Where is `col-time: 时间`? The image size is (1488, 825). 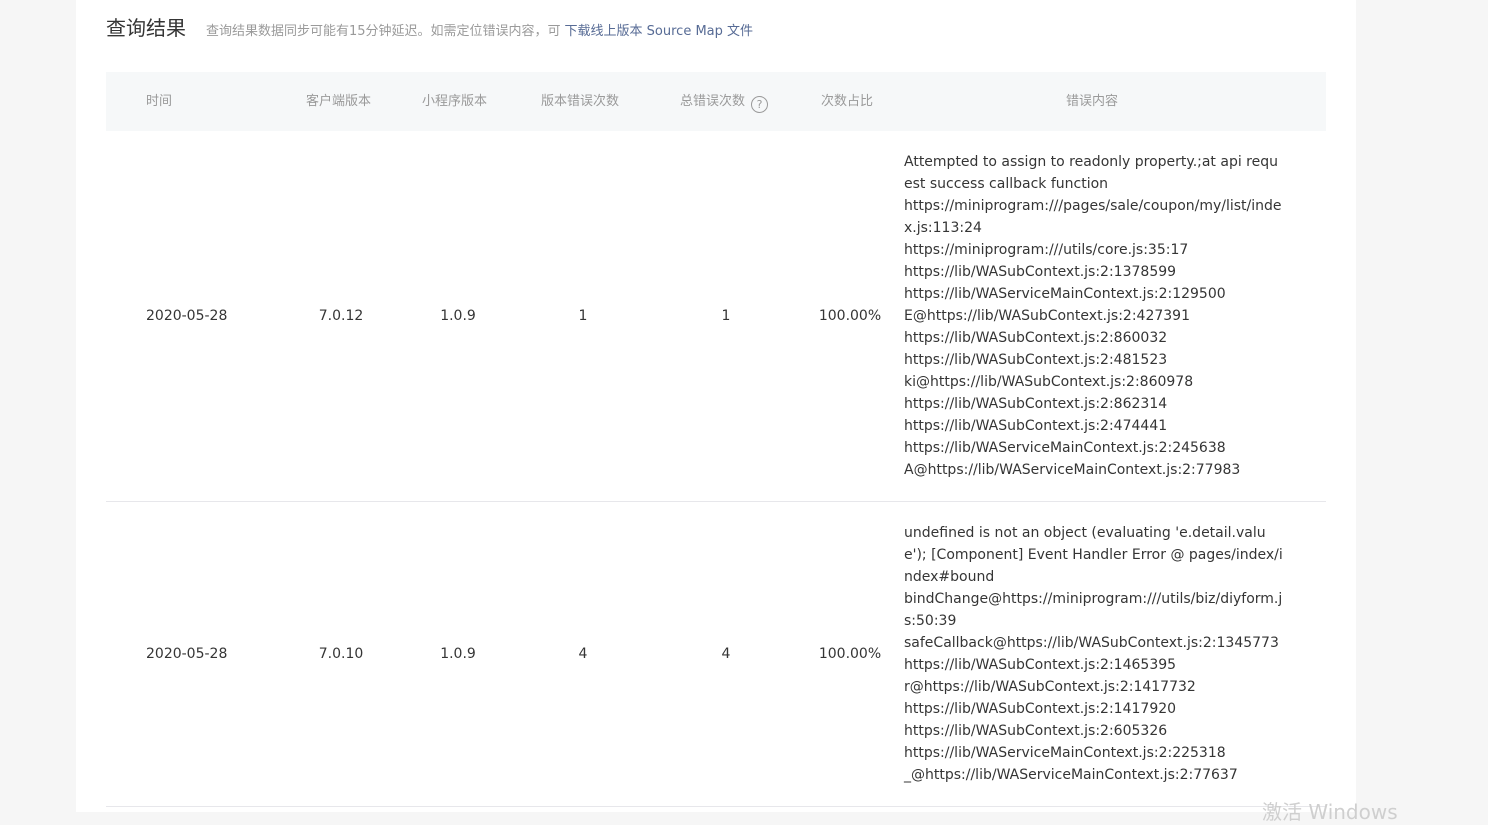
col-time: 时间 is located at coordinates (159, 101).